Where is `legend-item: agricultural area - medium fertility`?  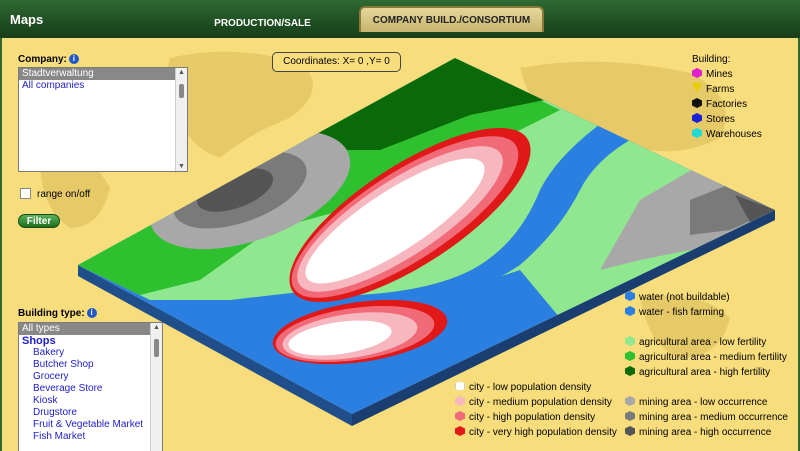
legend-item: agricultural area - medium fertility is located at coordinates (706, 357).